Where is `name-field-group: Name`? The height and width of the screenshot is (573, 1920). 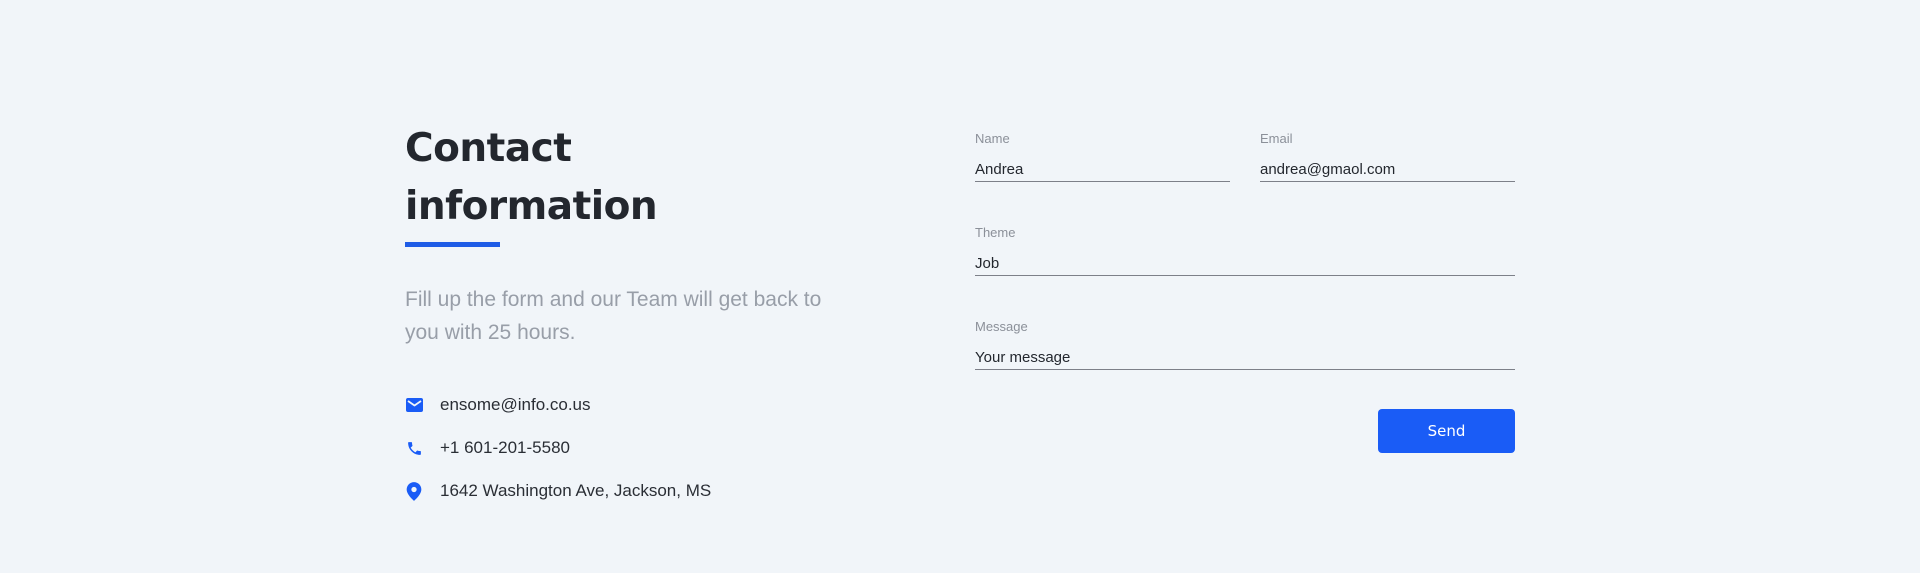
name-field-group: Name is located at coordinates (1102, 156).